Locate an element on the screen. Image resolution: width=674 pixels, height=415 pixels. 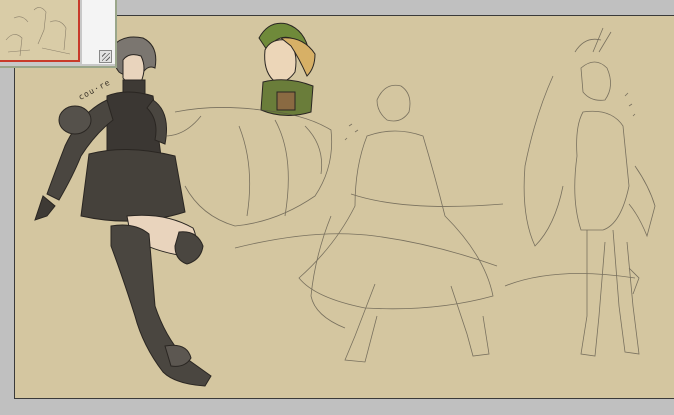
navigator-panel is located at coordinates (58, 34).